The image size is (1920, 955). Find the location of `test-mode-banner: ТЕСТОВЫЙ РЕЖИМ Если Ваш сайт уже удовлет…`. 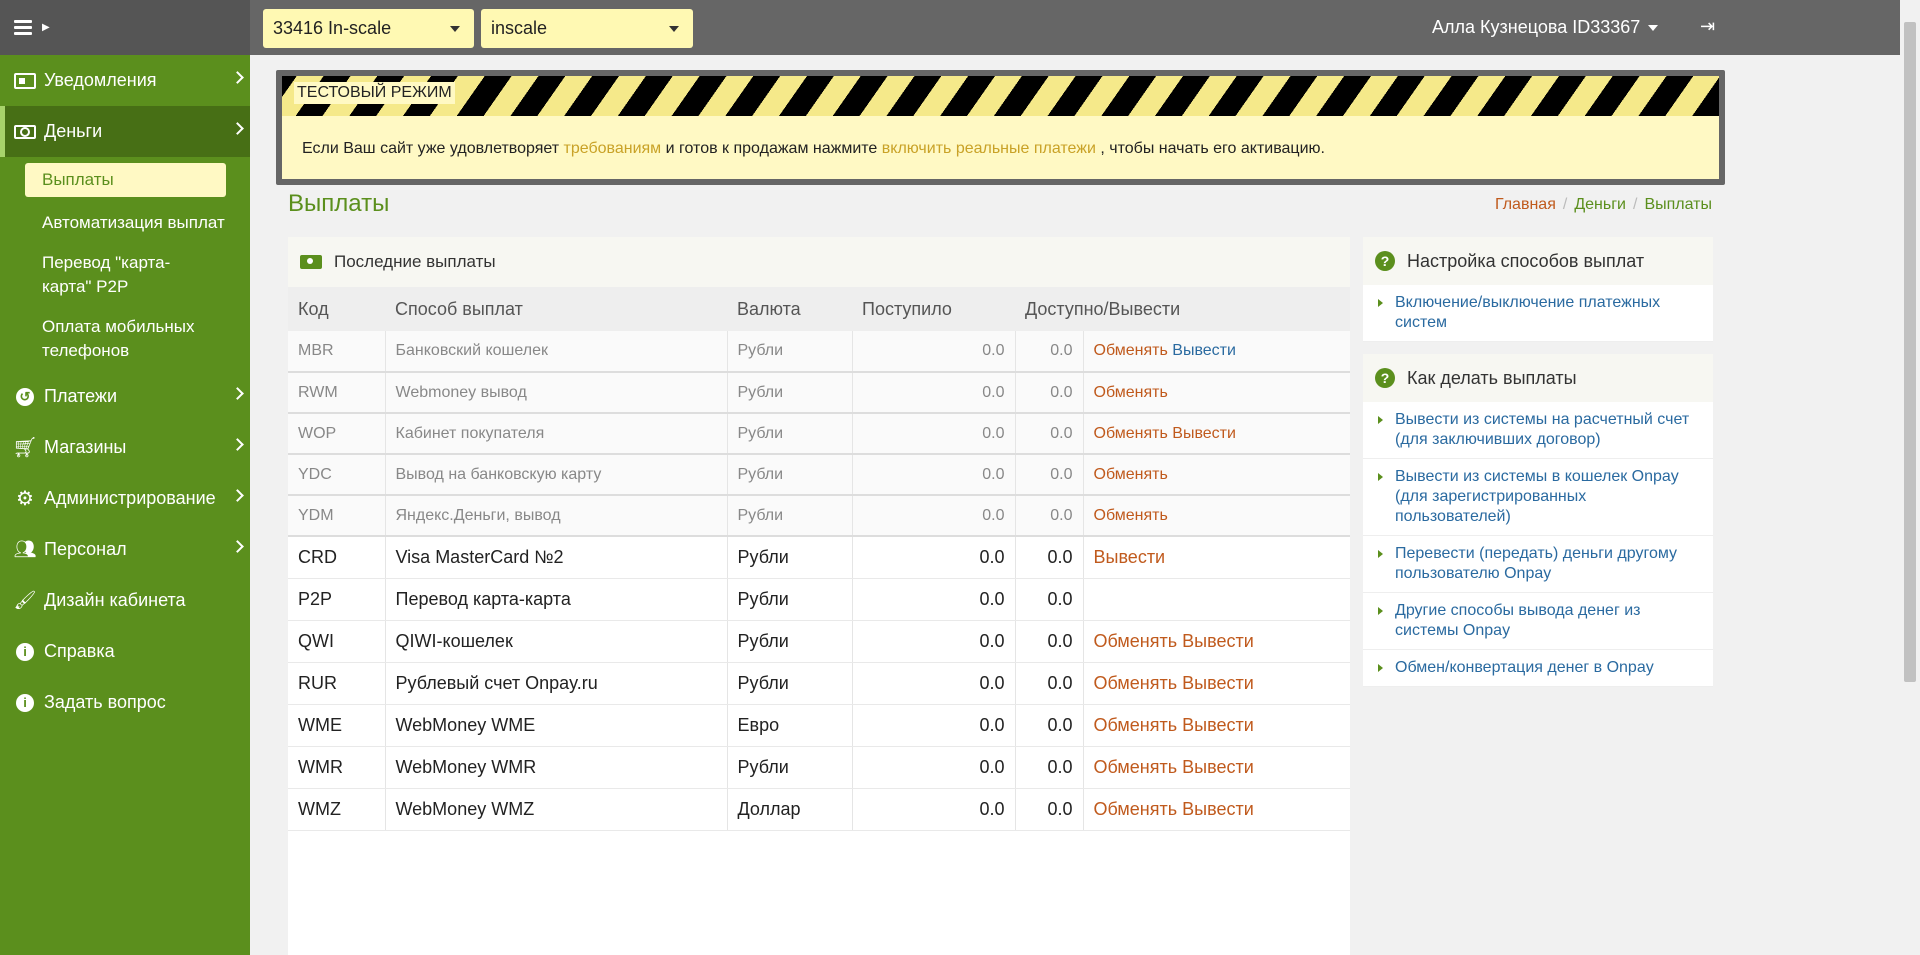

test-mode-banner: ТЕСТОВЫЙ РЕЖИМ Если Ваш сайт уже удовлет… is located at coordinates (1000, 127).